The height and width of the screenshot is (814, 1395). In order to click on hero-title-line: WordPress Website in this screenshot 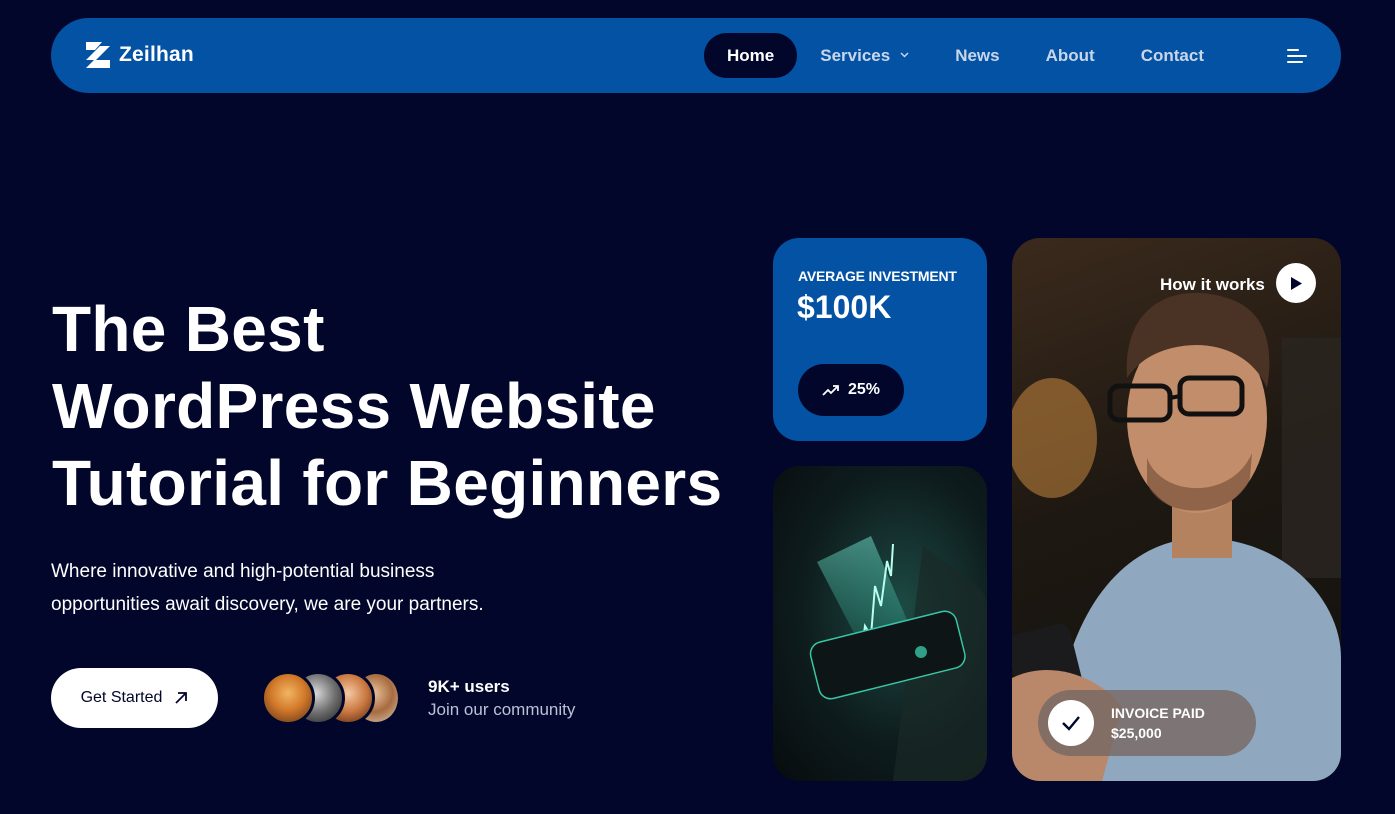, I will do `click(354, 406)`.